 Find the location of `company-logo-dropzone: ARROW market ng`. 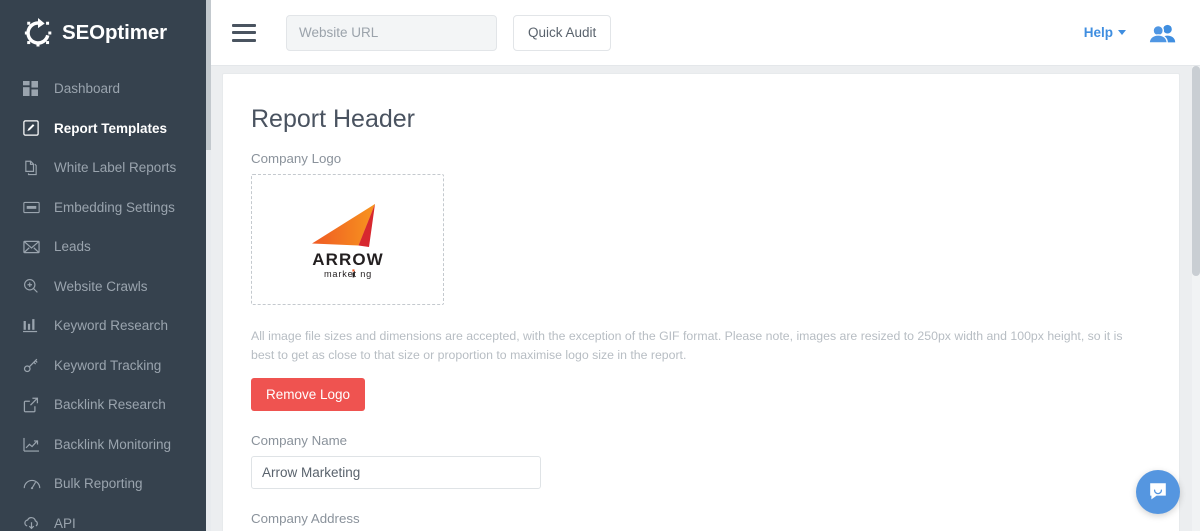

company-logo-dropzone: ARROW market ng is located at coordinates (347, 239).